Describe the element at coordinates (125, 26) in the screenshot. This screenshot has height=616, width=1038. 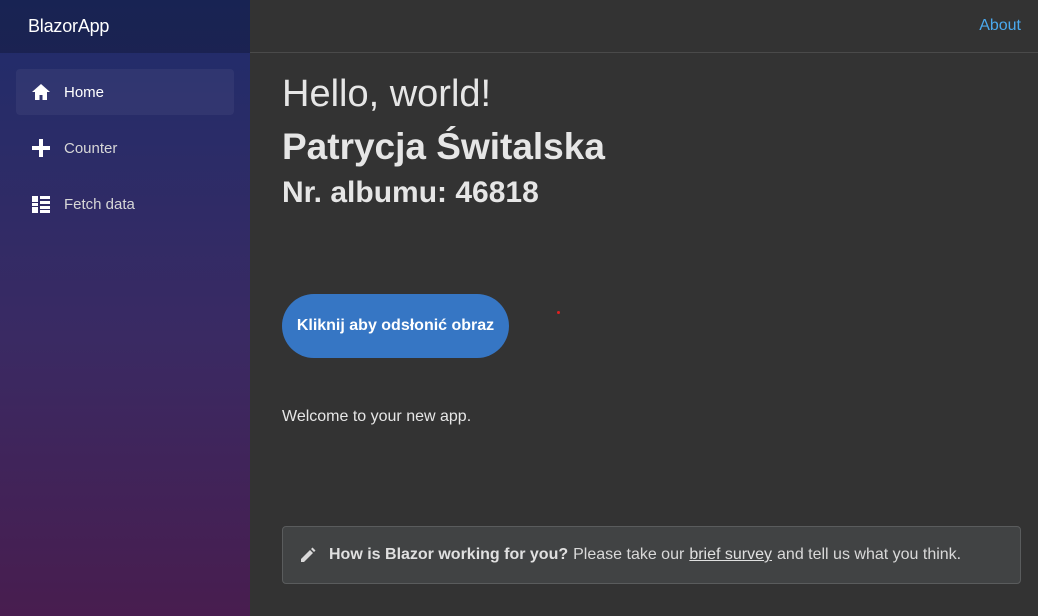
I see `brand-bar: BlazorApp` at that location.